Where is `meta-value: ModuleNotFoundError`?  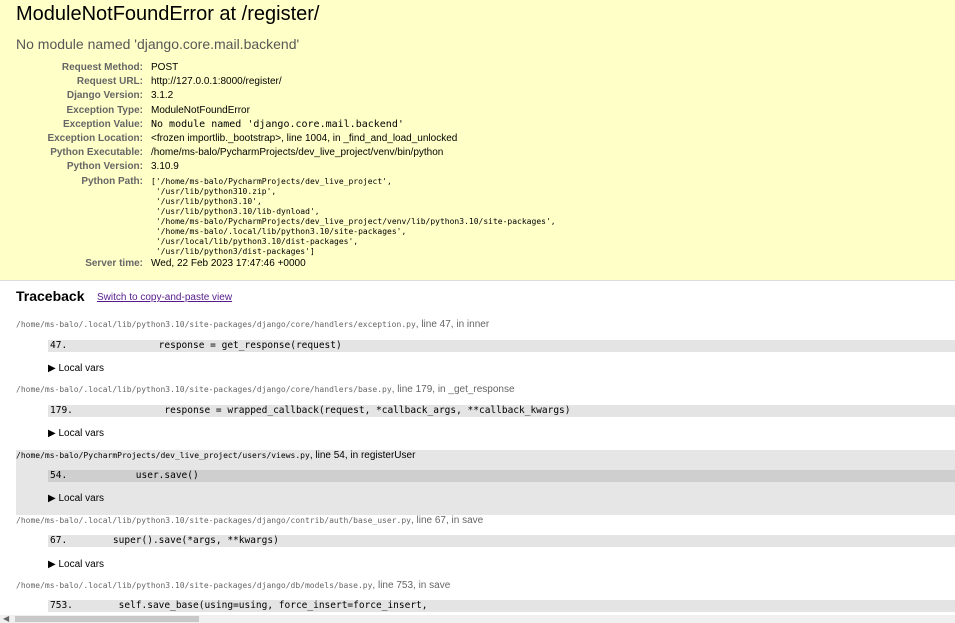 meta-value: ModuleNotFoundError is located at coordinates (200, 110).